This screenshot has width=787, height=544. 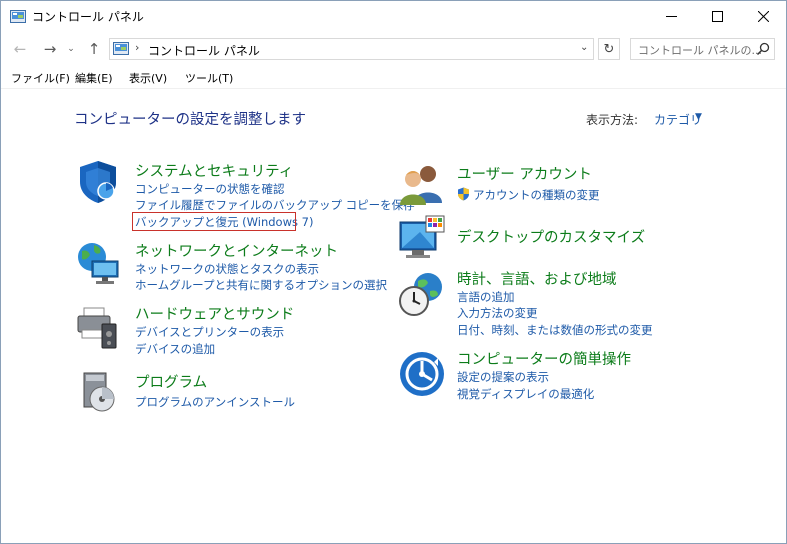 What do you see at coordinates (537, 278) in the screenshot?
I see `category-clock-language-region: 時計、言語、および地域` at bounding box center [537, 278].